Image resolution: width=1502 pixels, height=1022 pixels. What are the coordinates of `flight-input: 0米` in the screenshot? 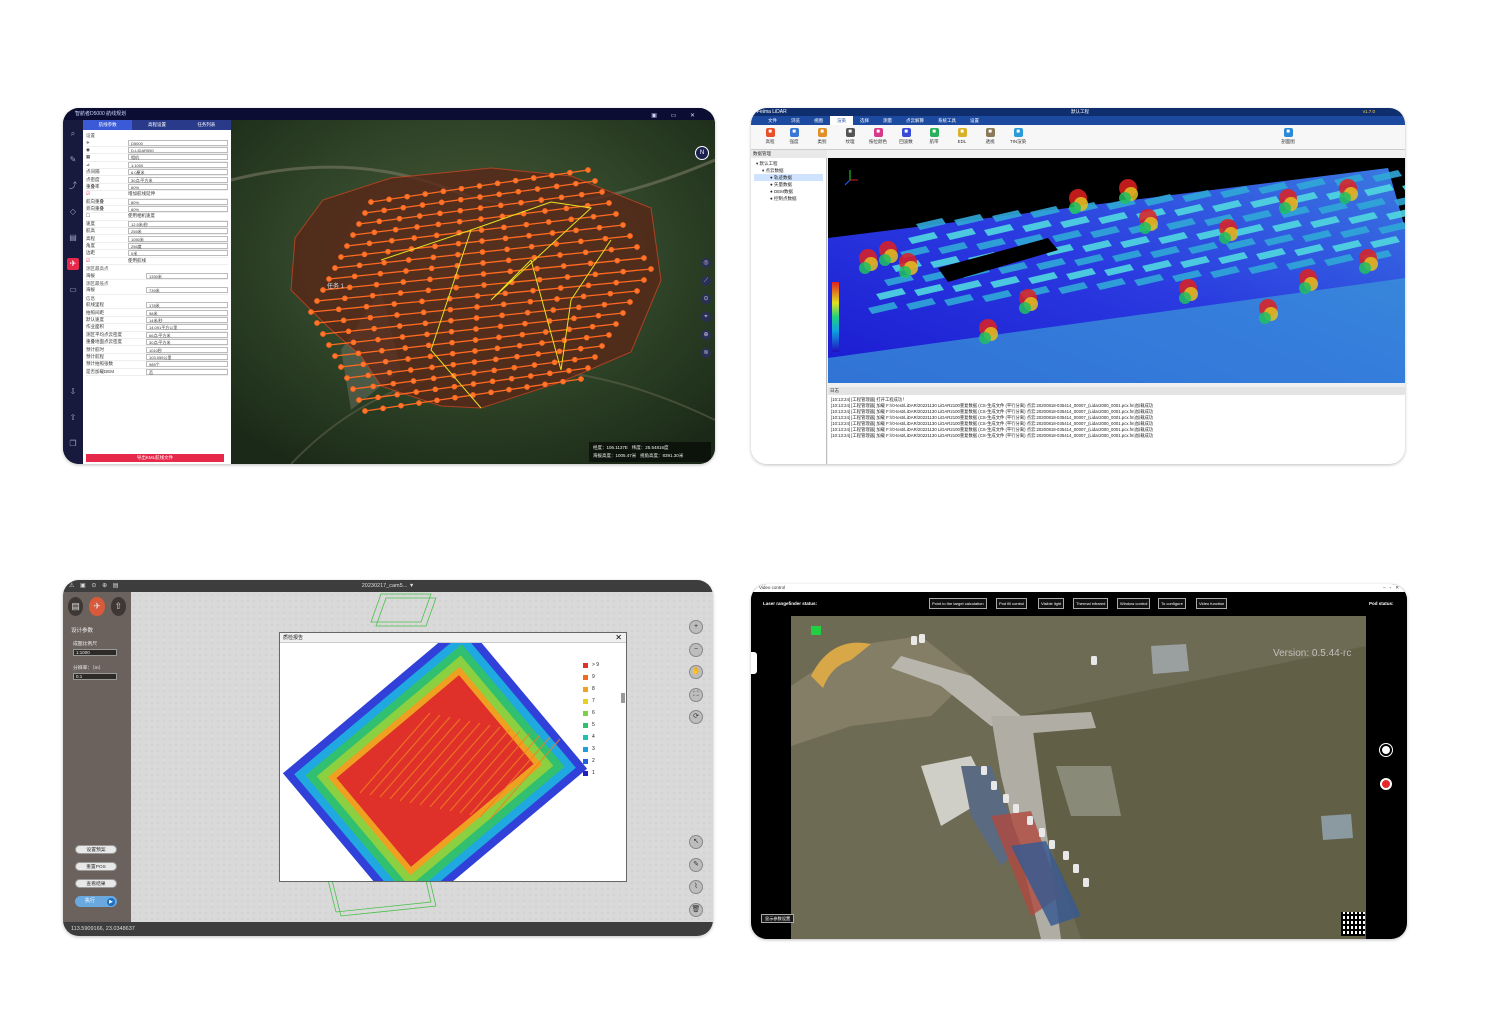 It's located at (178, 253).